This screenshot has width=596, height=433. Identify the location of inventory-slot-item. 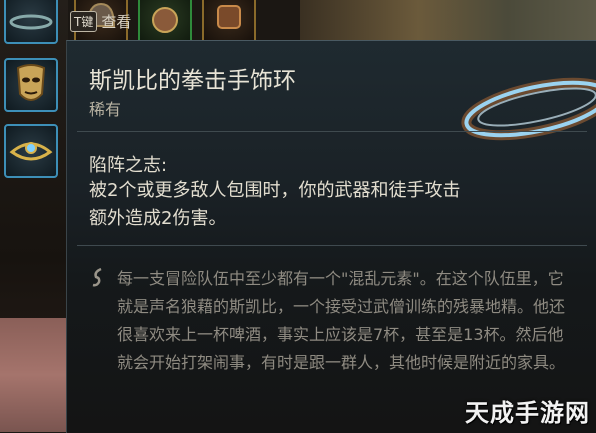
(165, 22).